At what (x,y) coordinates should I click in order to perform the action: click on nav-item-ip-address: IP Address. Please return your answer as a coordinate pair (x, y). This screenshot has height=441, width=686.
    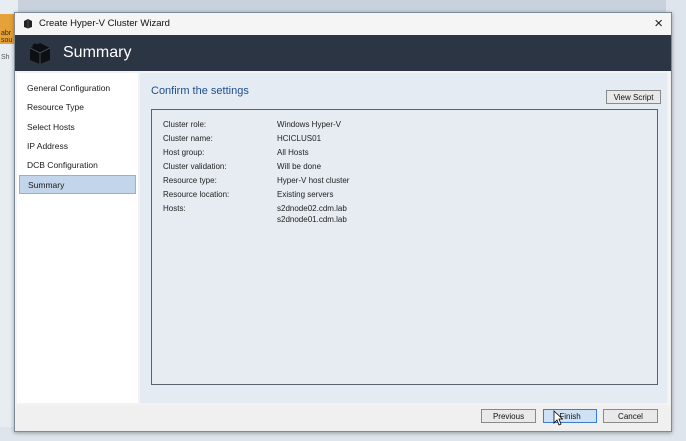
    Looking at the image, I should click on (77, 146).